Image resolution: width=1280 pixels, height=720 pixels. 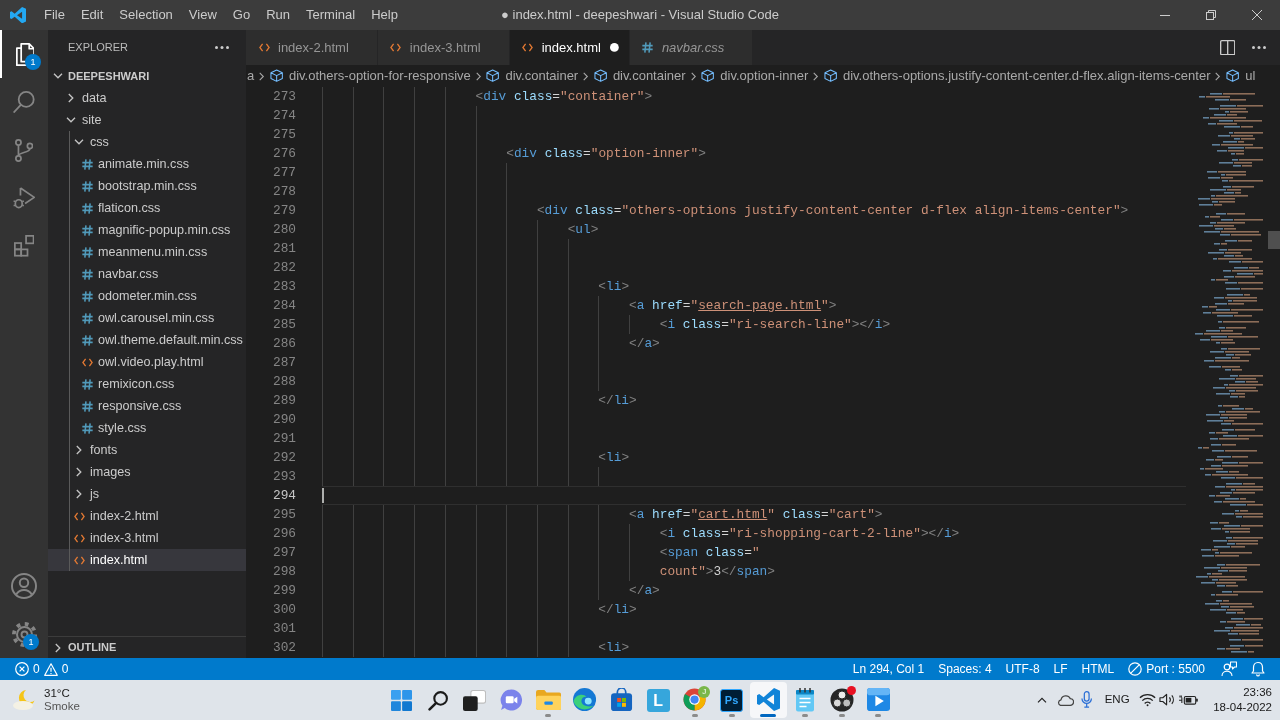 I want to click on tree-item: remixicon.css, so click(x=147, y=384).